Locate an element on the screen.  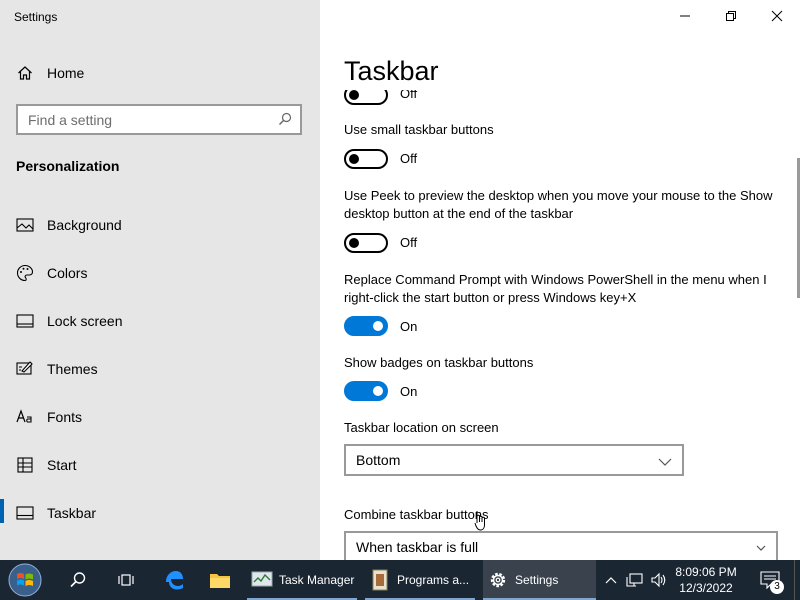
sidebar-item-themes: Themes is located at coordinates (160, 369).